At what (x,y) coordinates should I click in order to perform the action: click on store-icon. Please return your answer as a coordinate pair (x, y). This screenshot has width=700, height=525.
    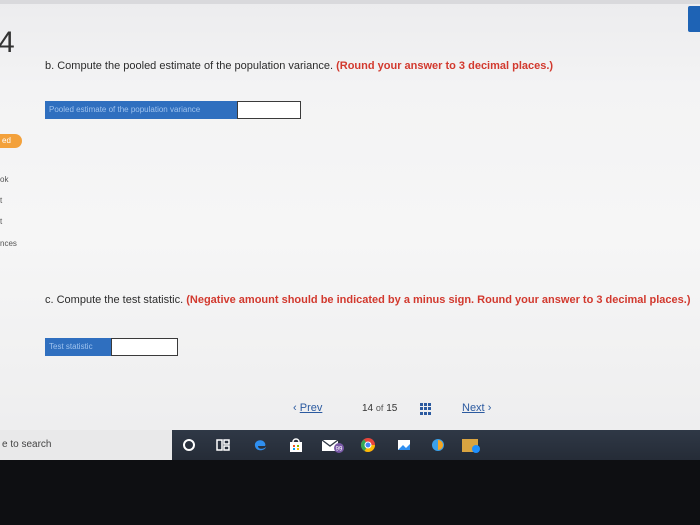
    Looking at the image, I should click on (296, 445).